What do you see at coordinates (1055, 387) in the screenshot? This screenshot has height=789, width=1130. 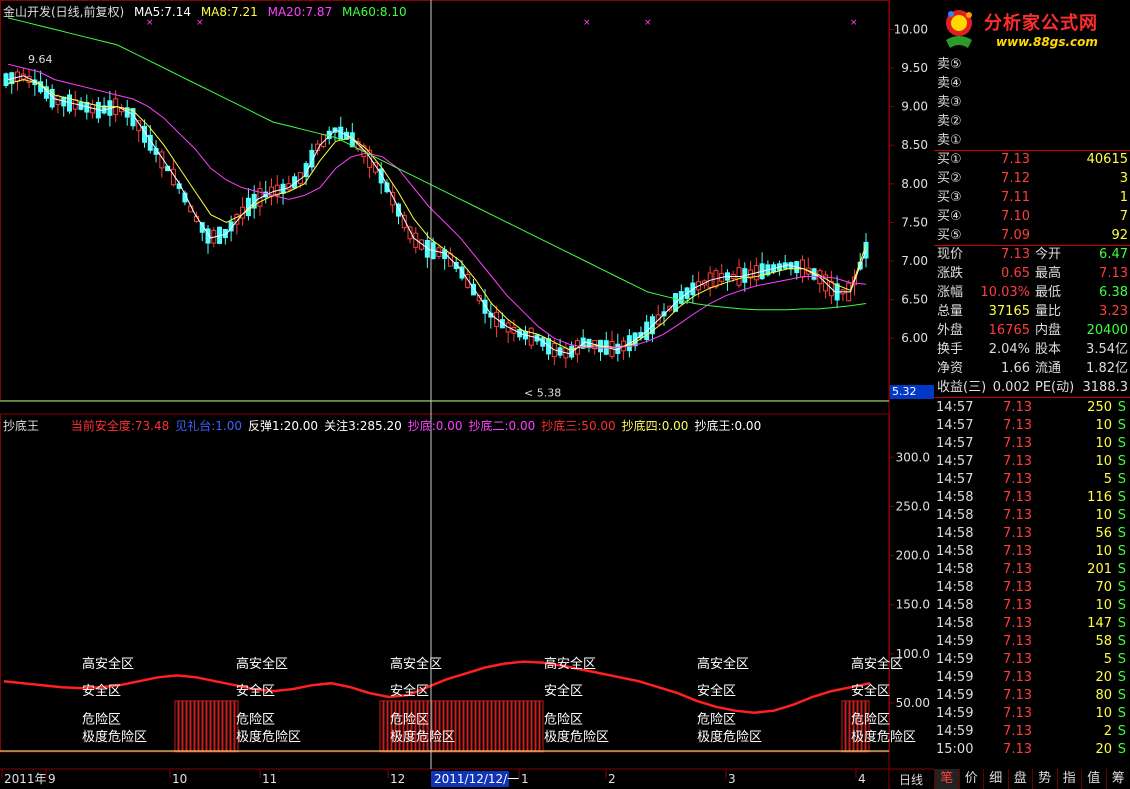 I see `quote-label: PE(动)` at bounding box center [1055, 387].